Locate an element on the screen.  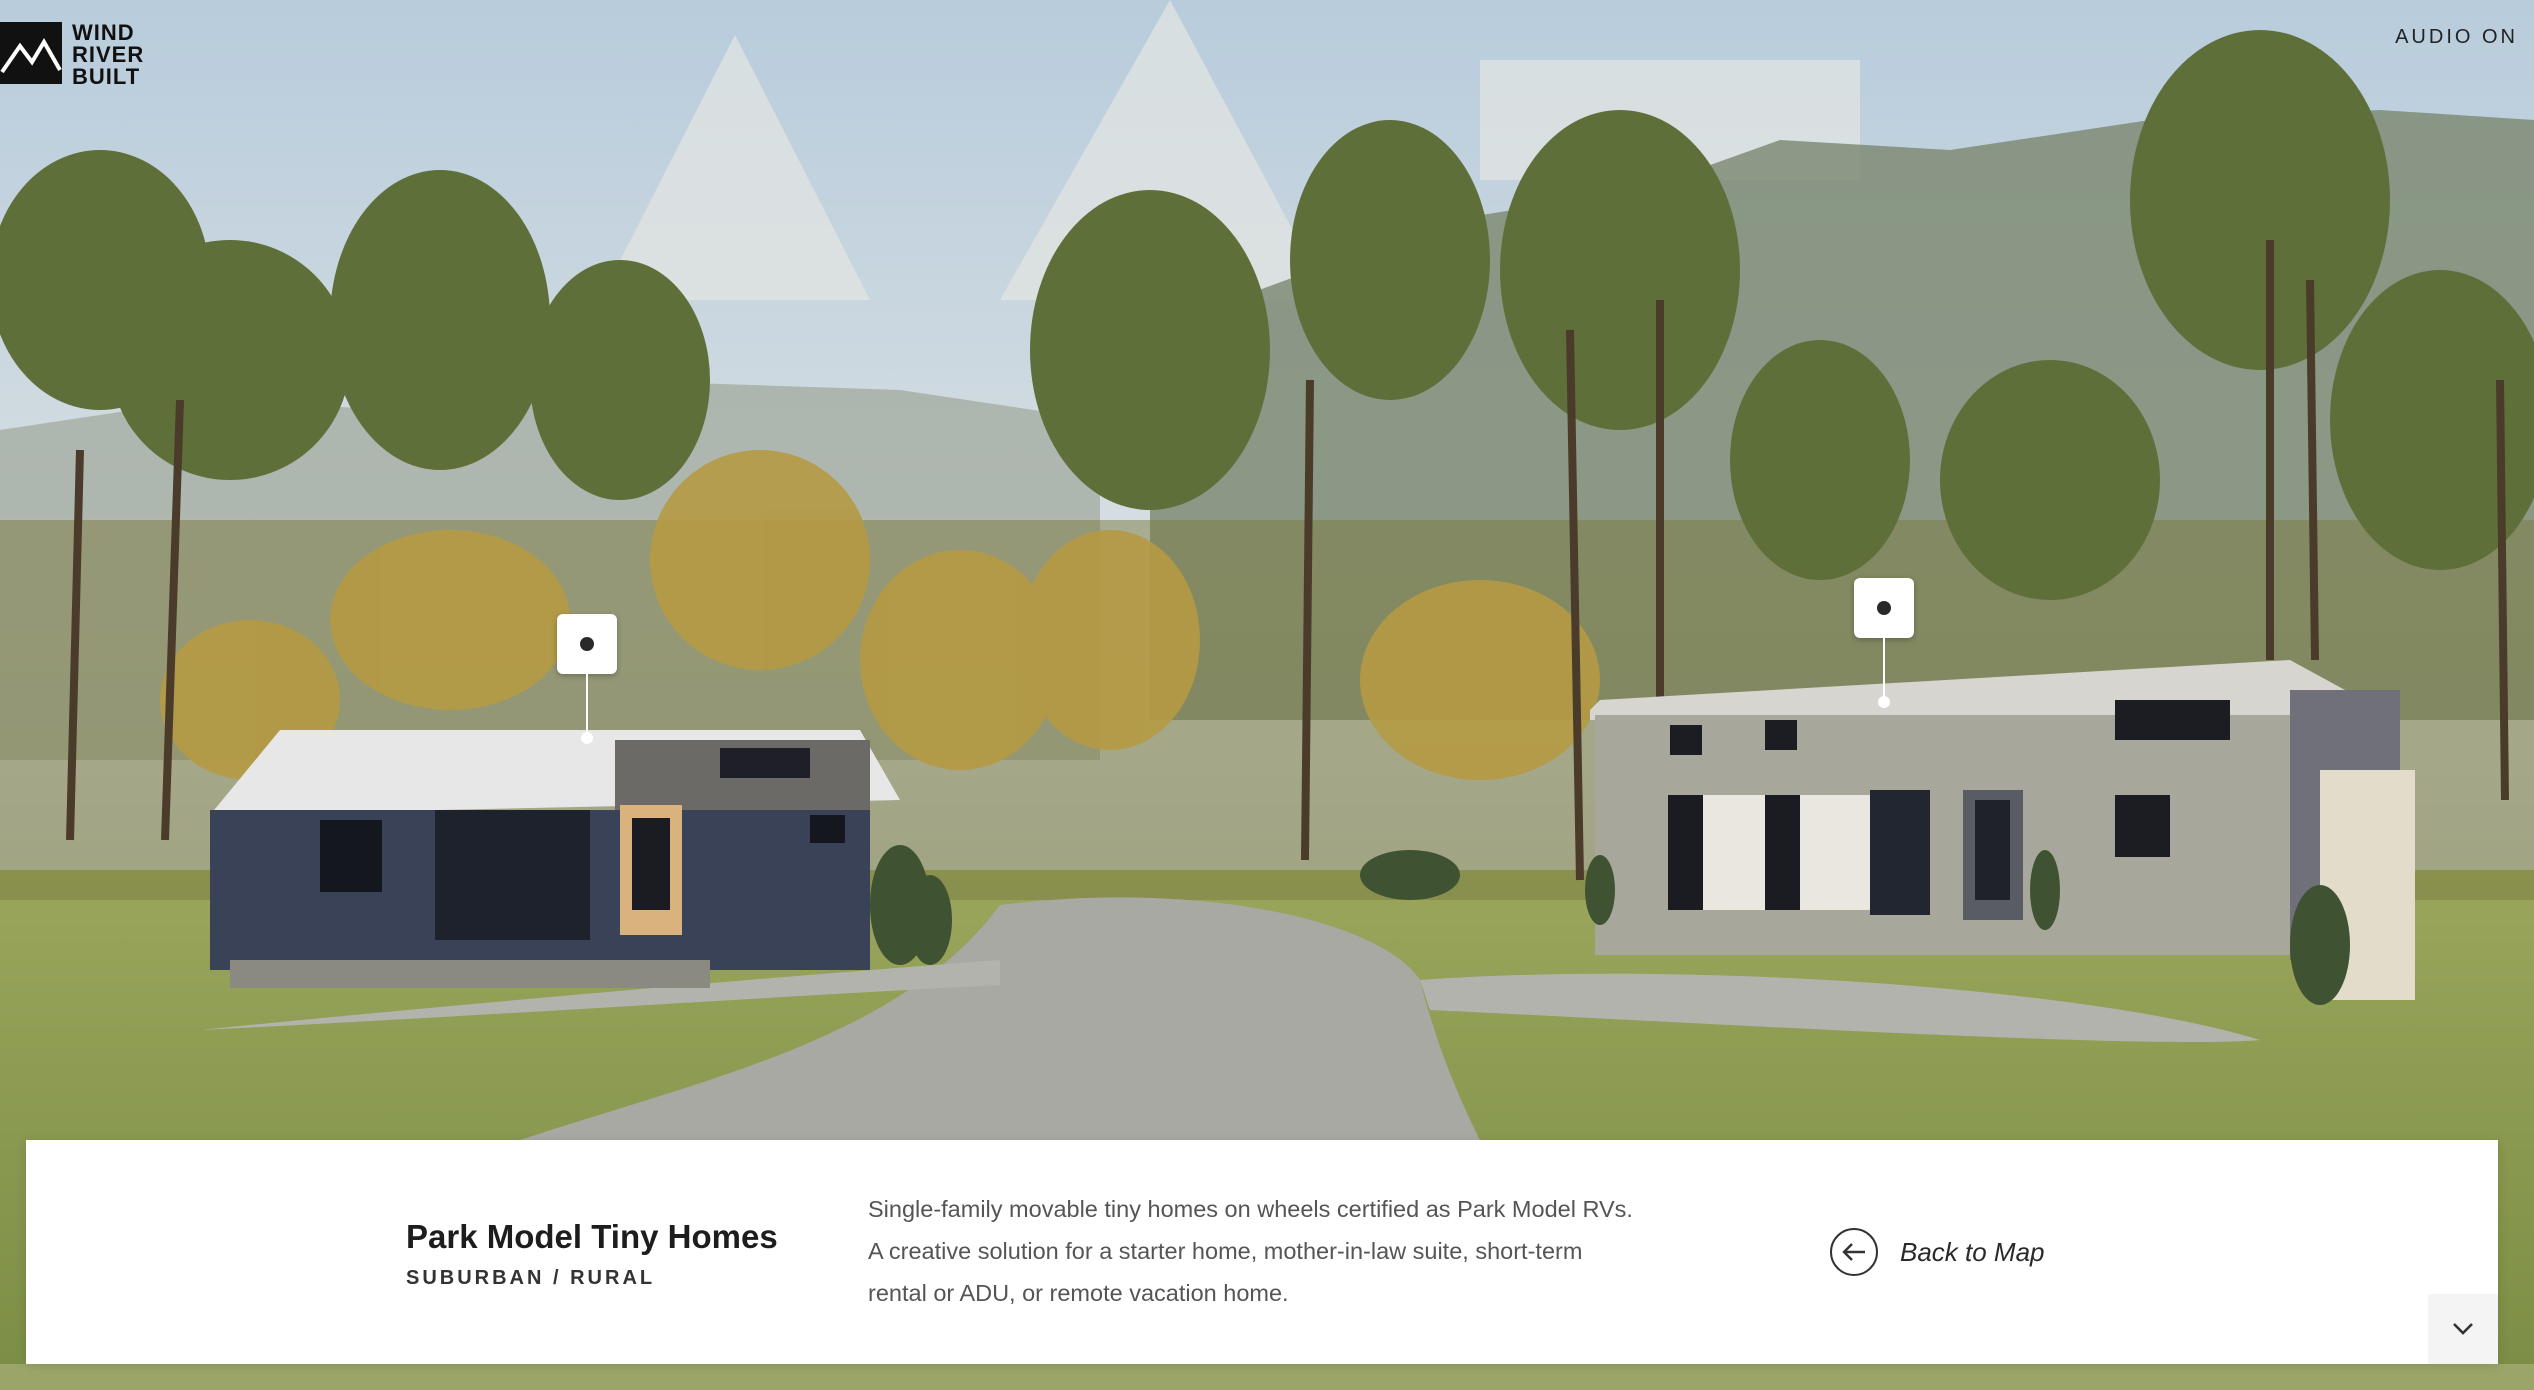
left-home is located at coordinates (555, 859).